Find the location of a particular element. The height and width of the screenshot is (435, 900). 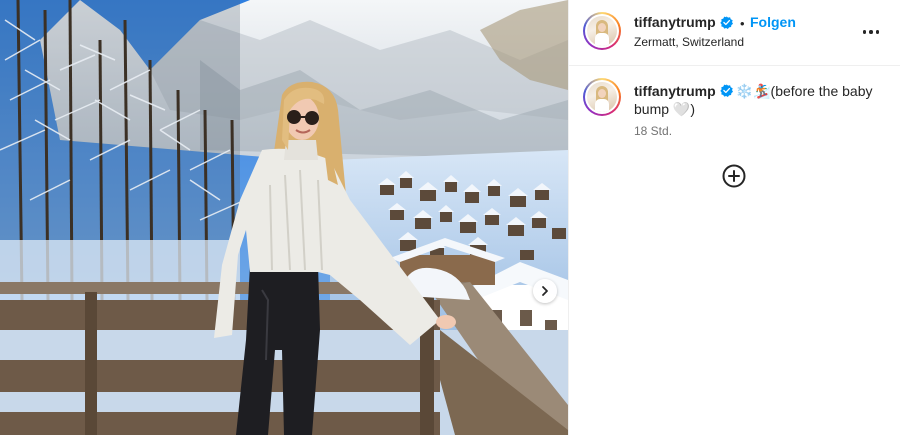

chevron-right-icon is located at coordinates (545, 291).